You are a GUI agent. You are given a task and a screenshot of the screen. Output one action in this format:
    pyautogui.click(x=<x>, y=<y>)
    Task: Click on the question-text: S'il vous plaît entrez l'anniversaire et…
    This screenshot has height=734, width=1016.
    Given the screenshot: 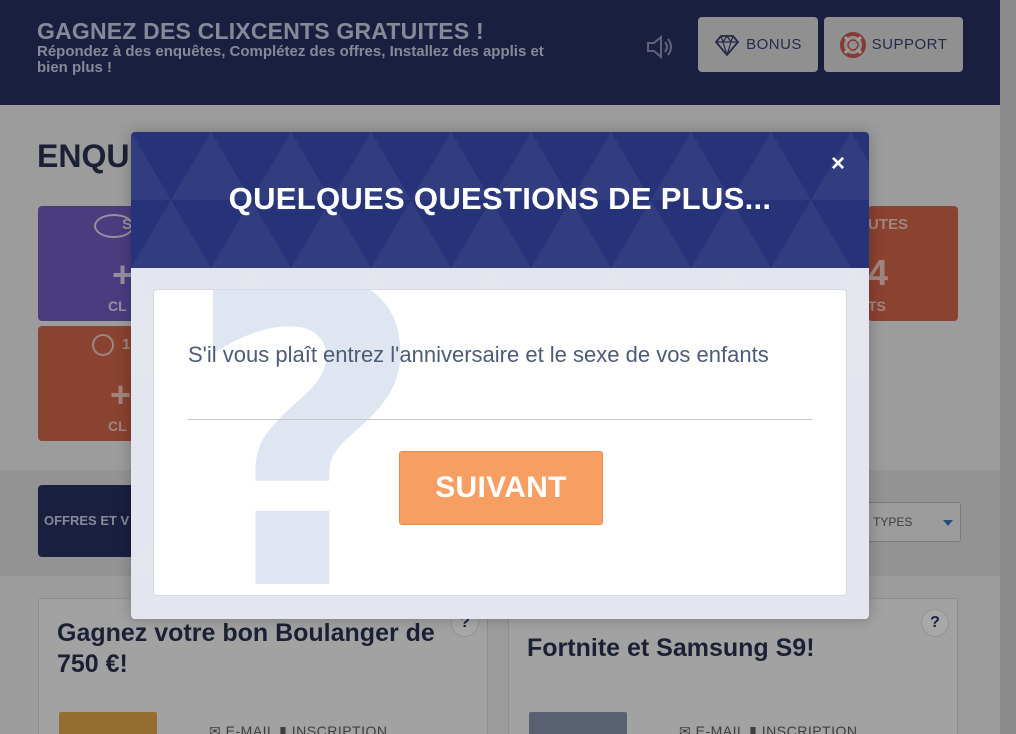 What is the action you would take?
    pyautogui.click(x=478, y=354)
    